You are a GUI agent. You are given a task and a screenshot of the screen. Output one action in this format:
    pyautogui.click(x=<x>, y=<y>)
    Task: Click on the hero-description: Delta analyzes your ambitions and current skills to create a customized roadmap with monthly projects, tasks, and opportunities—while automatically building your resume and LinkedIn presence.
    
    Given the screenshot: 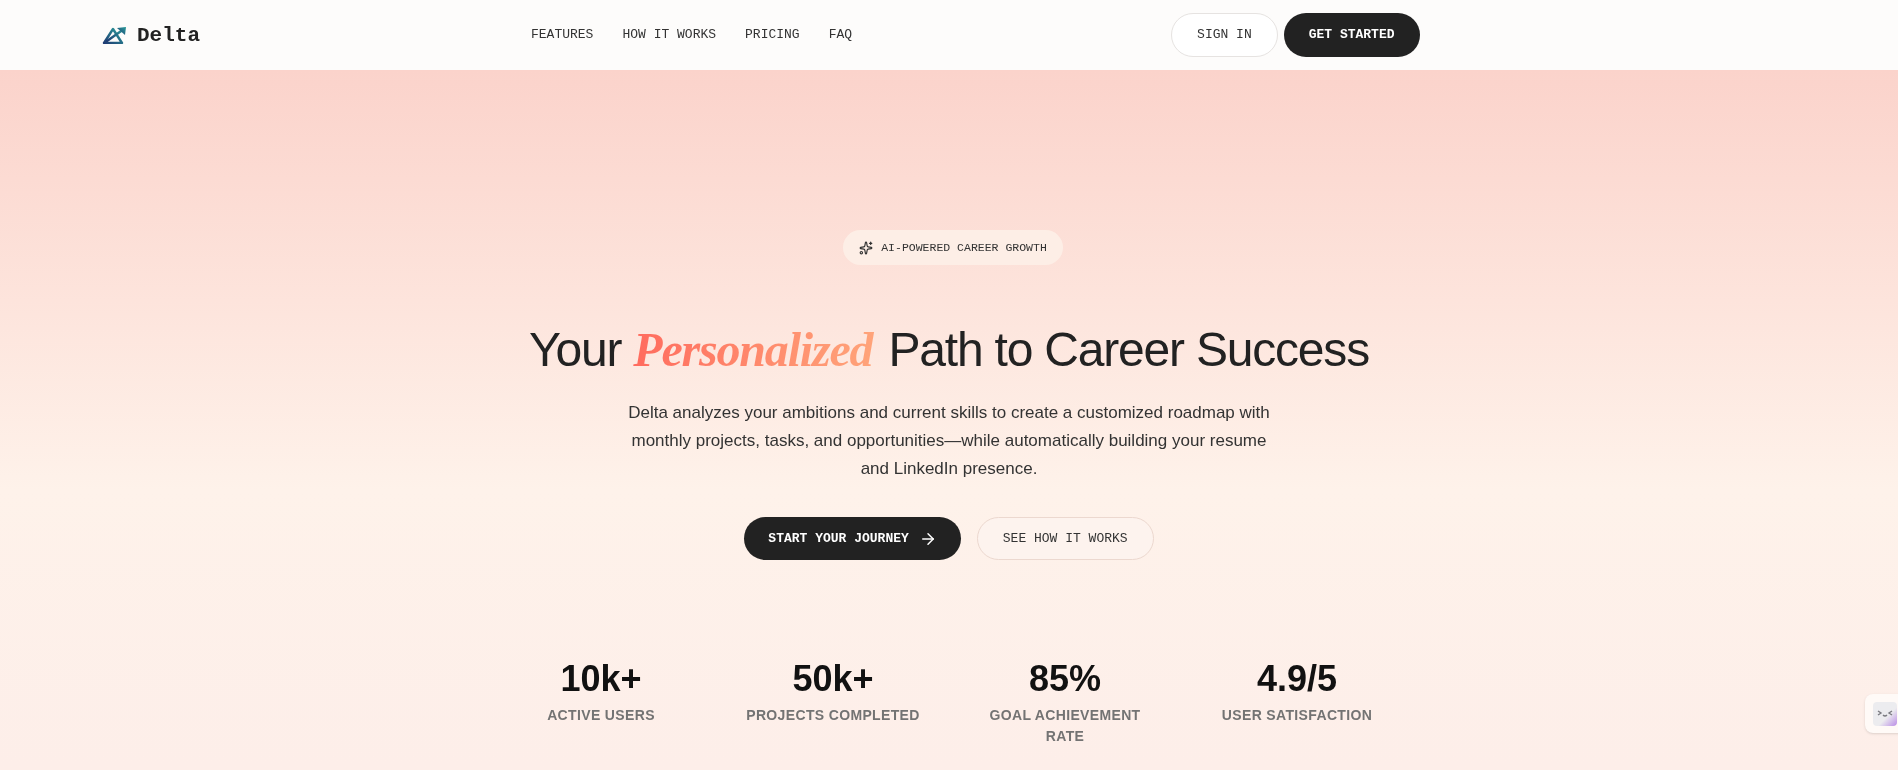 What is the action you would take?
    pyautogui.click(x=949, y=441)
    